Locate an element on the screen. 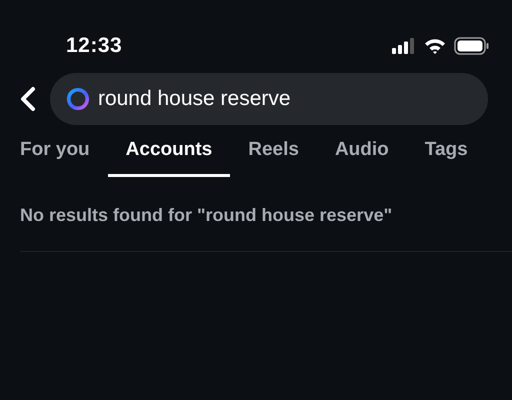 This screenshot has width=512, height=400. tab: Accounts is located at coordinates (169, 156).